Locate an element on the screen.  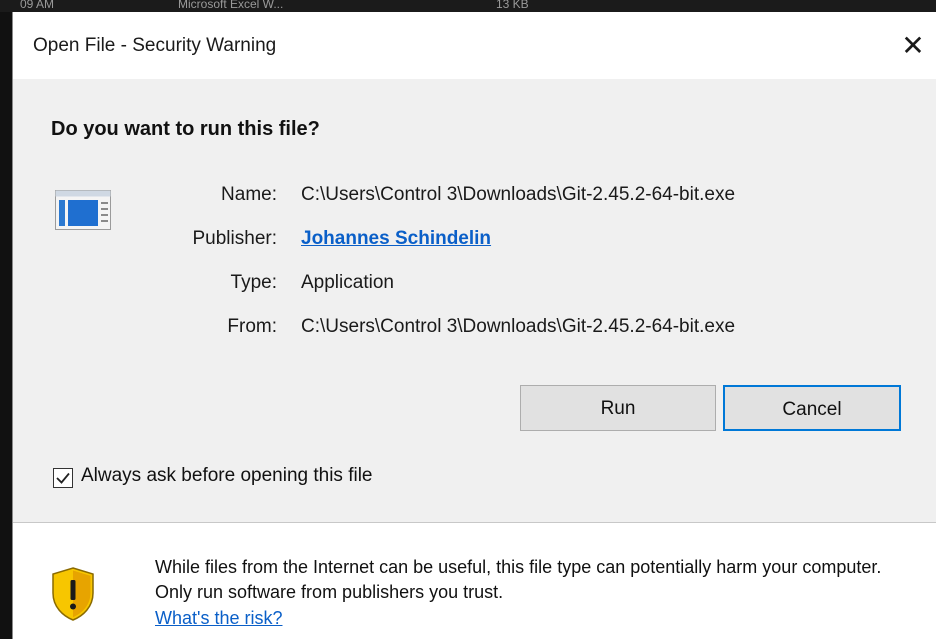
warning-shield-icon is located at coordinates (73, 594).